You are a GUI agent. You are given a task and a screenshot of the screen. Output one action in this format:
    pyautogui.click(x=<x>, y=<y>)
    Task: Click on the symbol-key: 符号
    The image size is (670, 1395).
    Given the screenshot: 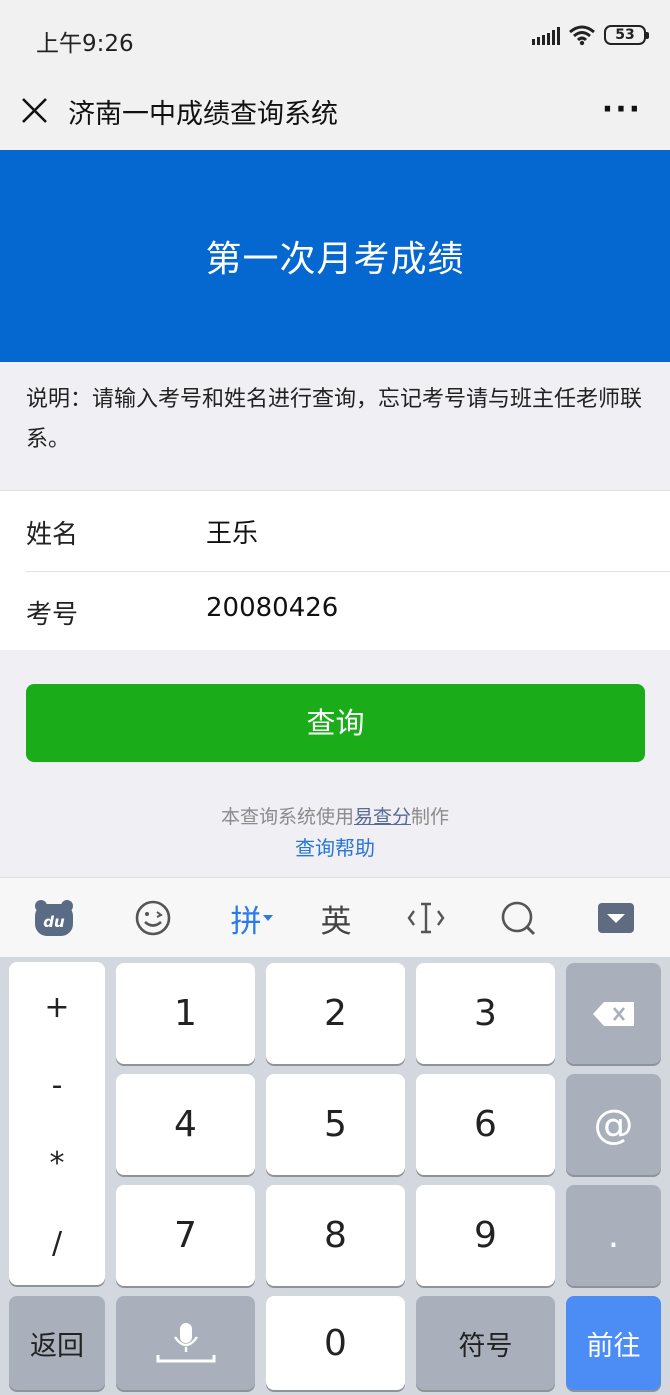 What is the action you would take?
    pyautogui.click(x=485, y=1343)
    